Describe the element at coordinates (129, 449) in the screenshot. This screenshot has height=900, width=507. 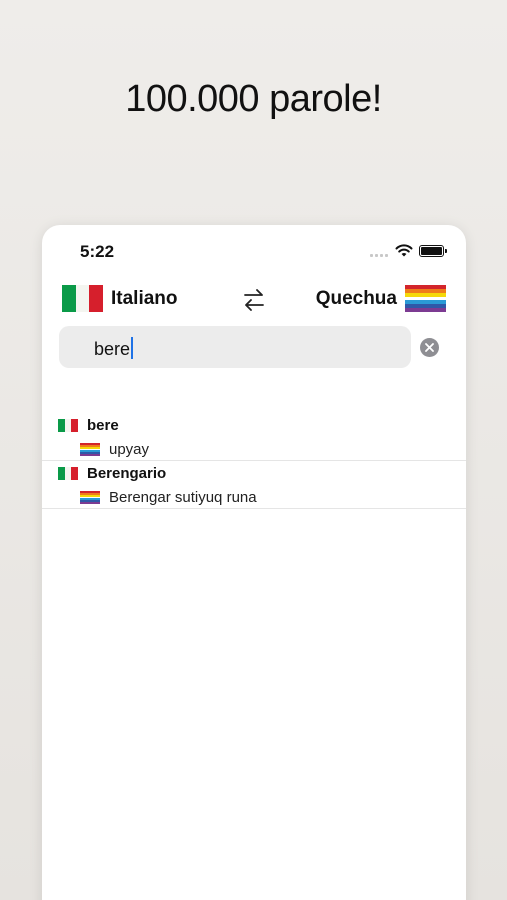
I see `result-translation: upyay` at that location.